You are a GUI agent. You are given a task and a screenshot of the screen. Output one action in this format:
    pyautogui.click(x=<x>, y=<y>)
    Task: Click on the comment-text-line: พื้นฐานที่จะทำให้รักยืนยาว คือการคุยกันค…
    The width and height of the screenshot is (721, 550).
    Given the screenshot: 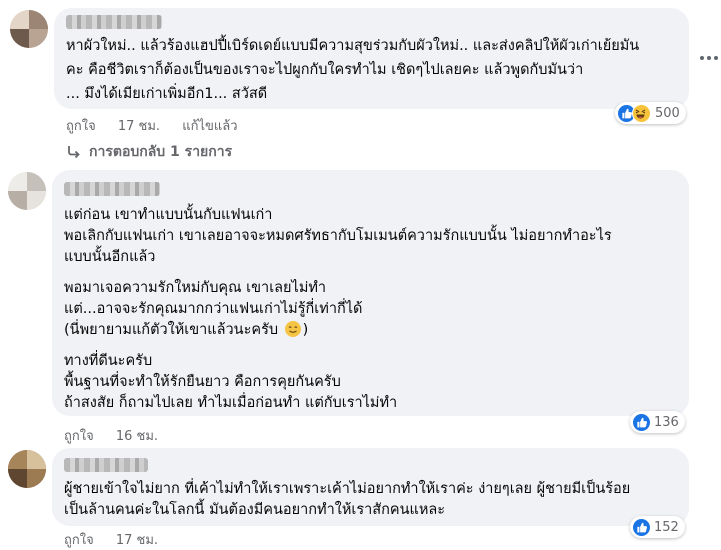 What is the action you would take?
    pyautogui.click(x=202, y=382)
    